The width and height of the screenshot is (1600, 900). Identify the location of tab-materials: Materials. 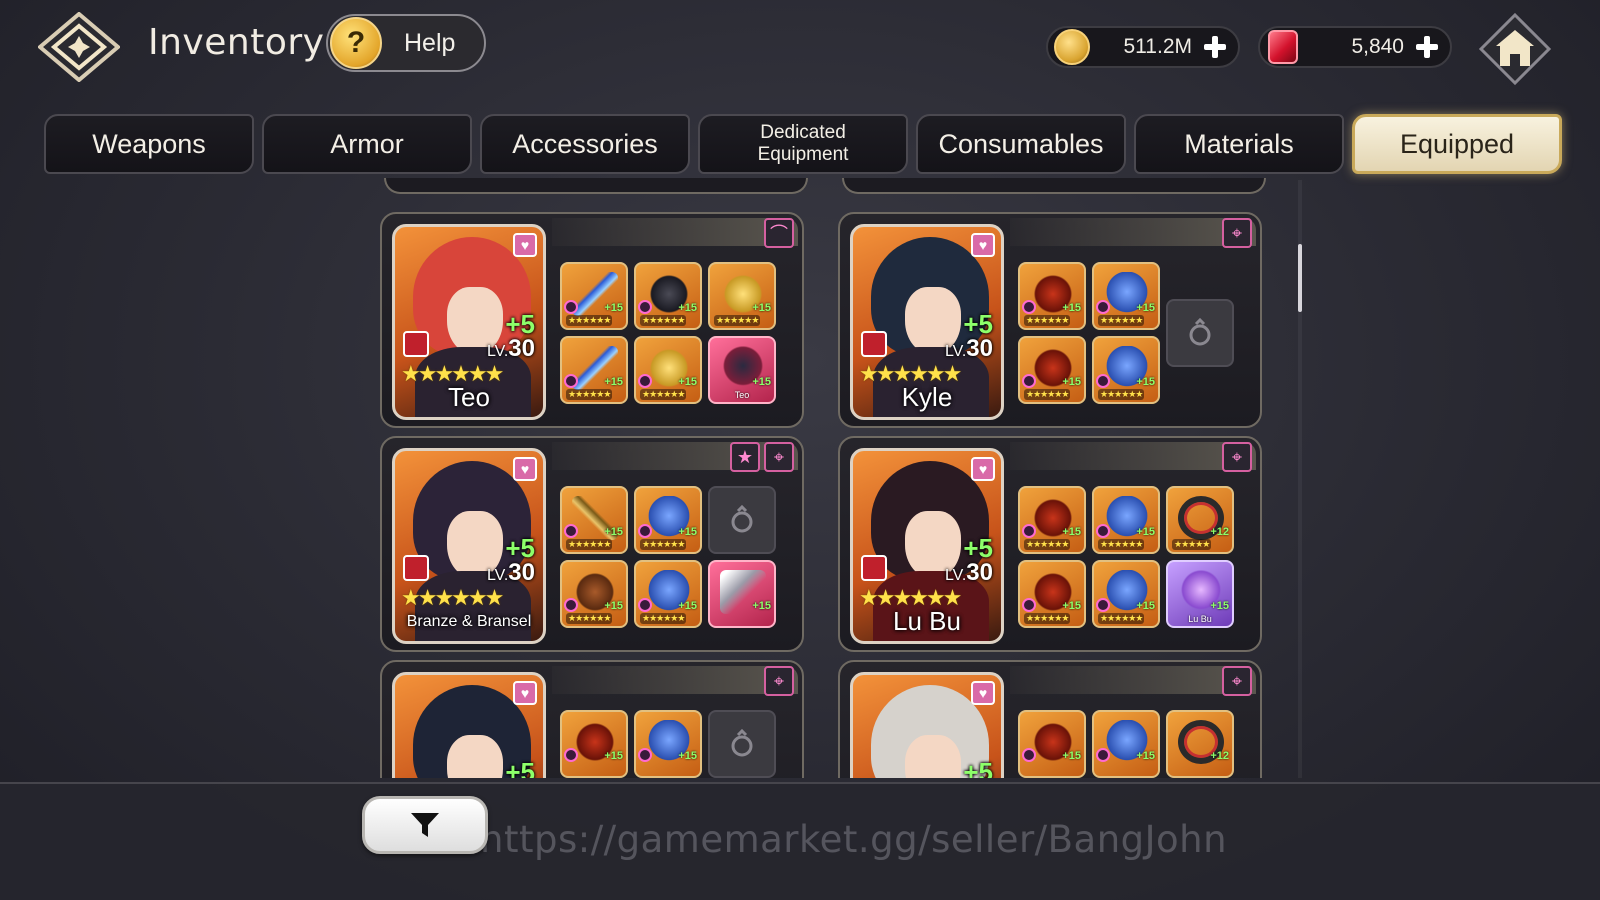
(1239, 144).